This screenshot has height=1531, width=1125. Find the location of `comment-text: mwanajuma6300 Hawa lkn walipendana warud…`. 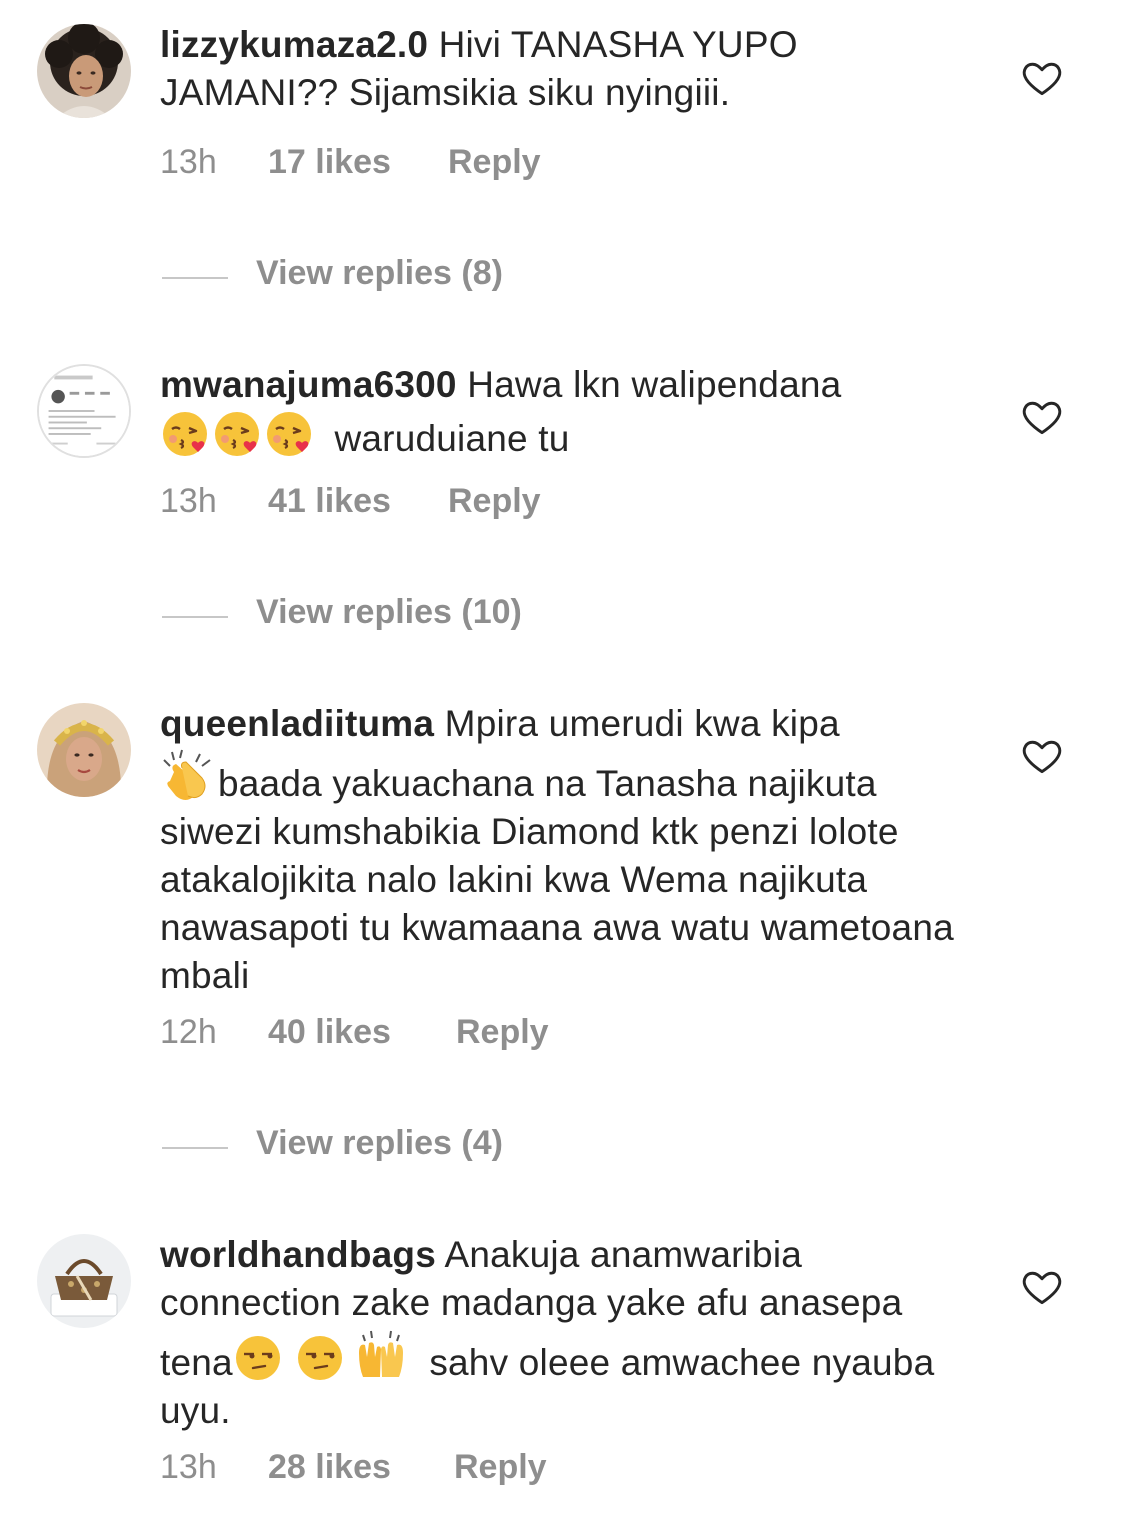

comment-text: mwanajuma6300 Hawa lkn walipendana warud… is located at coordinates (560, 412).